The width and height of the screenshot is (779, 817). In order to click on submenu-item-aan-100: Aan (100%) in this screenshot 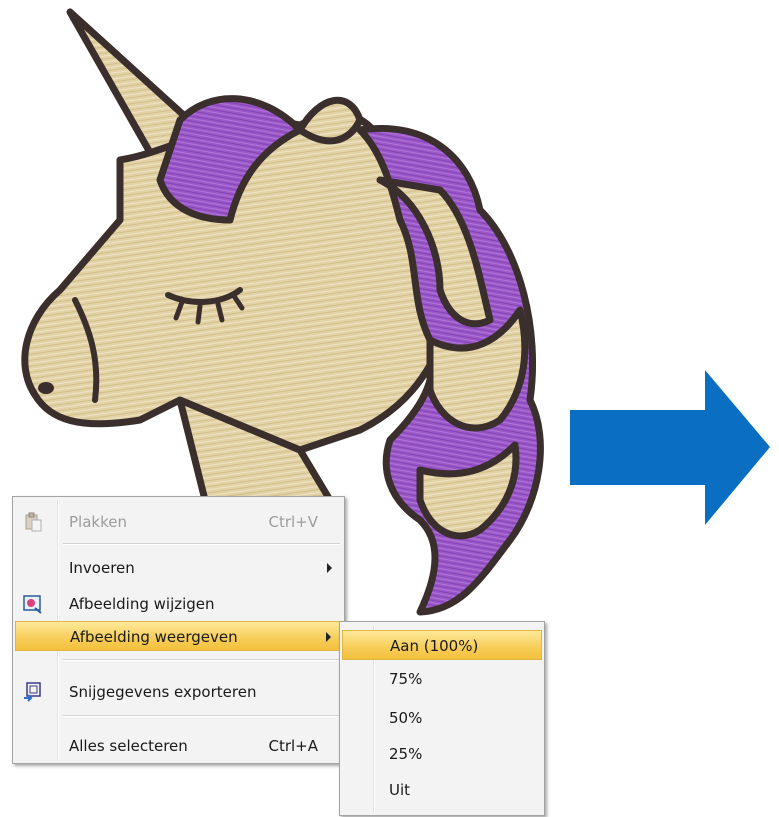, I will do `click(442, 645)`.